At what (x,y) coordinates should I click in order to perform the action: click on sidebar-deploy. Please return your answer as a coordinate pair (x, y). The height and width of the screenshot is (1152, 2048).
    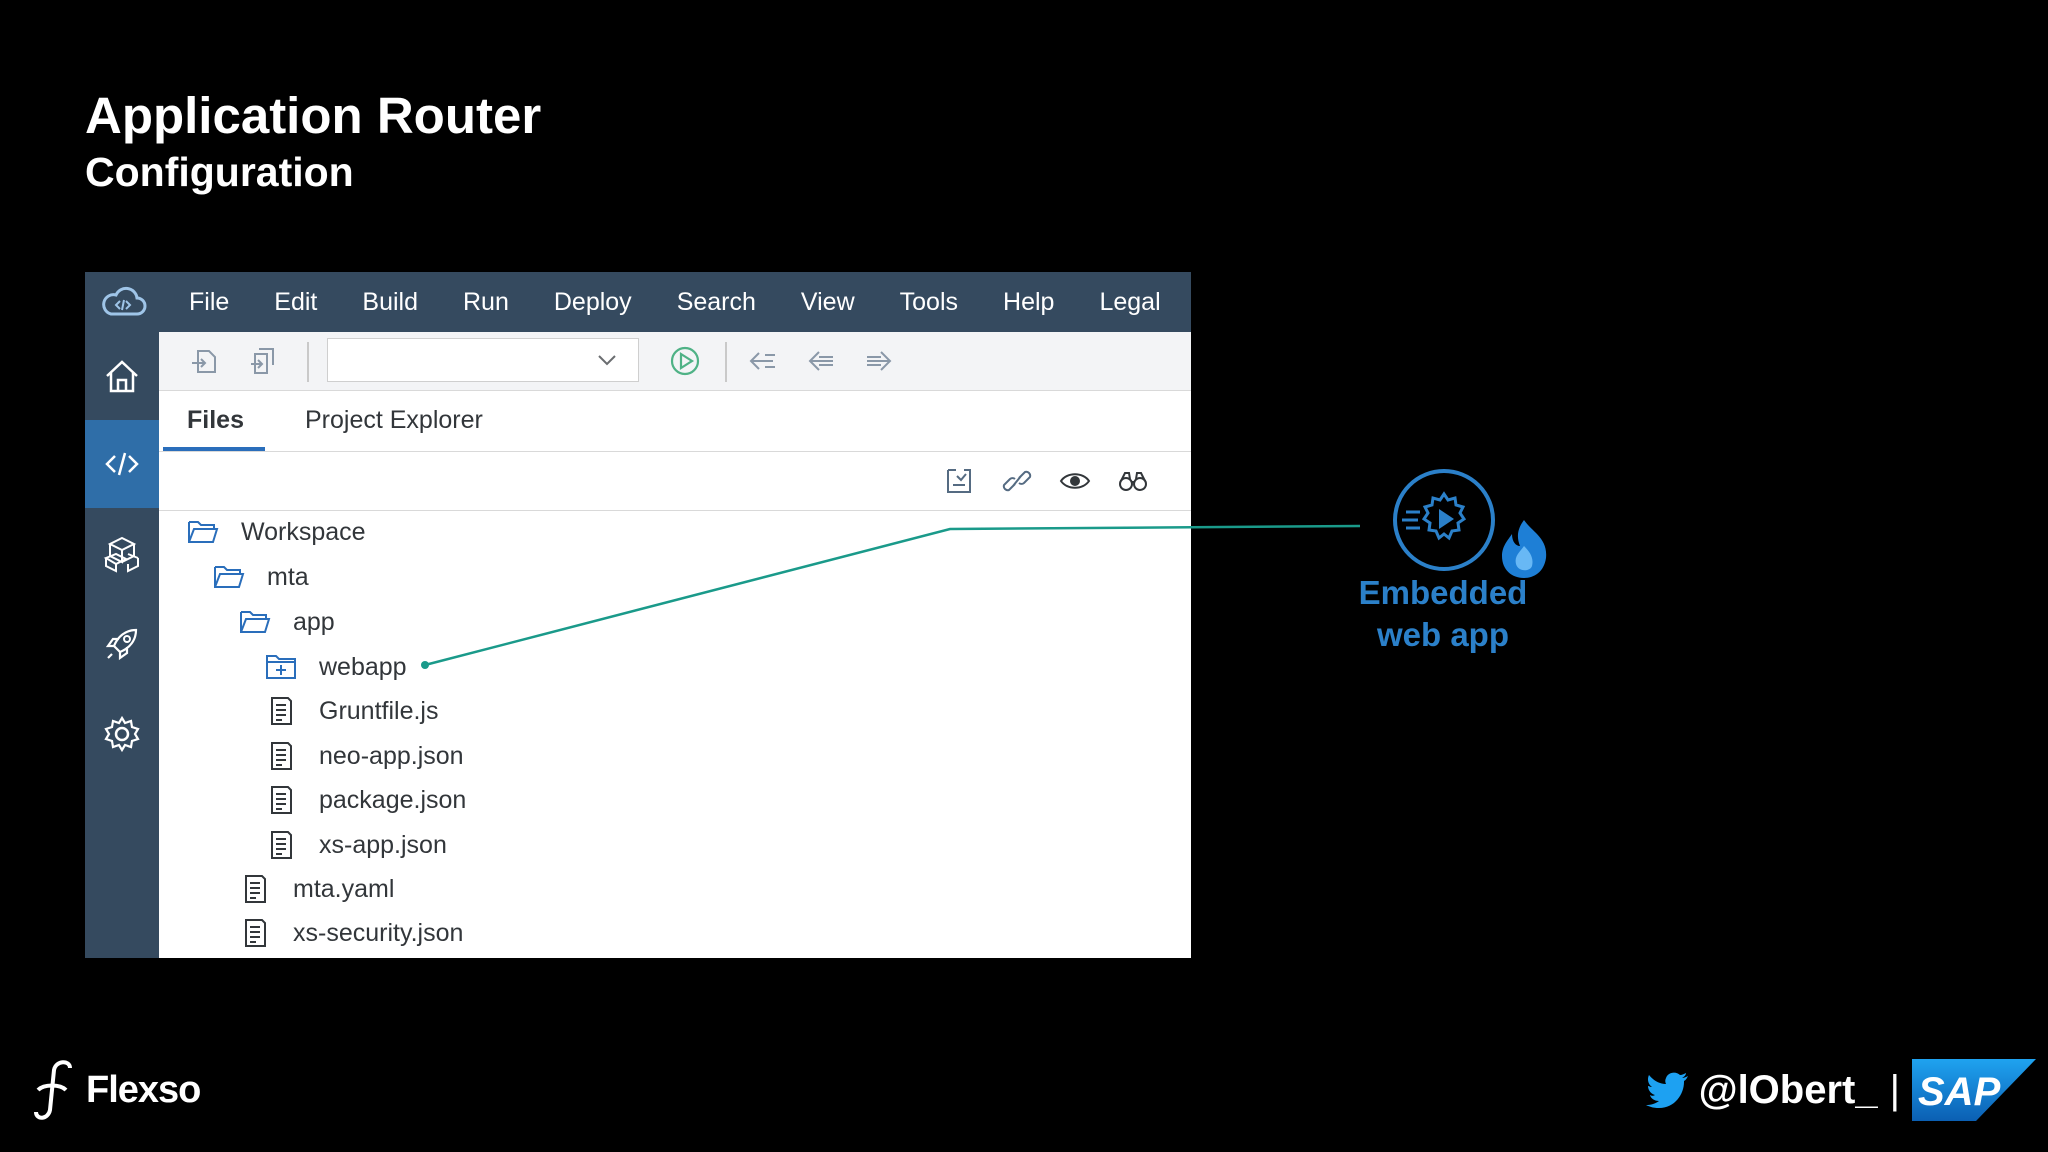
    Looking at the image, I should click on (122, 644).